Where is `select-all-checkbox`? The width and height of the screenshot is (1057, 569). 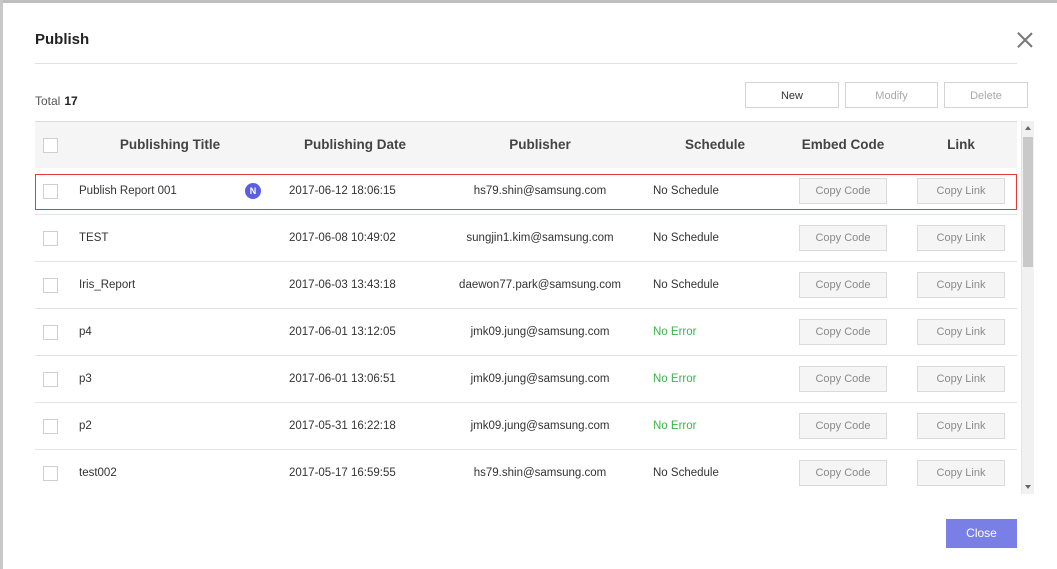
select-all-checkbox is located at coordinates (50, 145).